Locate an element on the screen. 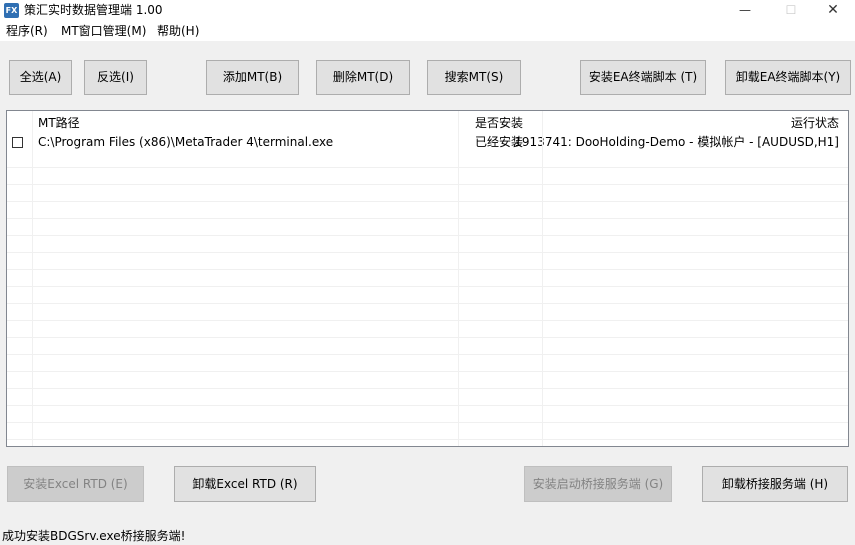 This screenshot has width=855, height=545. delete-mt-button: 删除MT(D) is located at coordinates (363, 77).